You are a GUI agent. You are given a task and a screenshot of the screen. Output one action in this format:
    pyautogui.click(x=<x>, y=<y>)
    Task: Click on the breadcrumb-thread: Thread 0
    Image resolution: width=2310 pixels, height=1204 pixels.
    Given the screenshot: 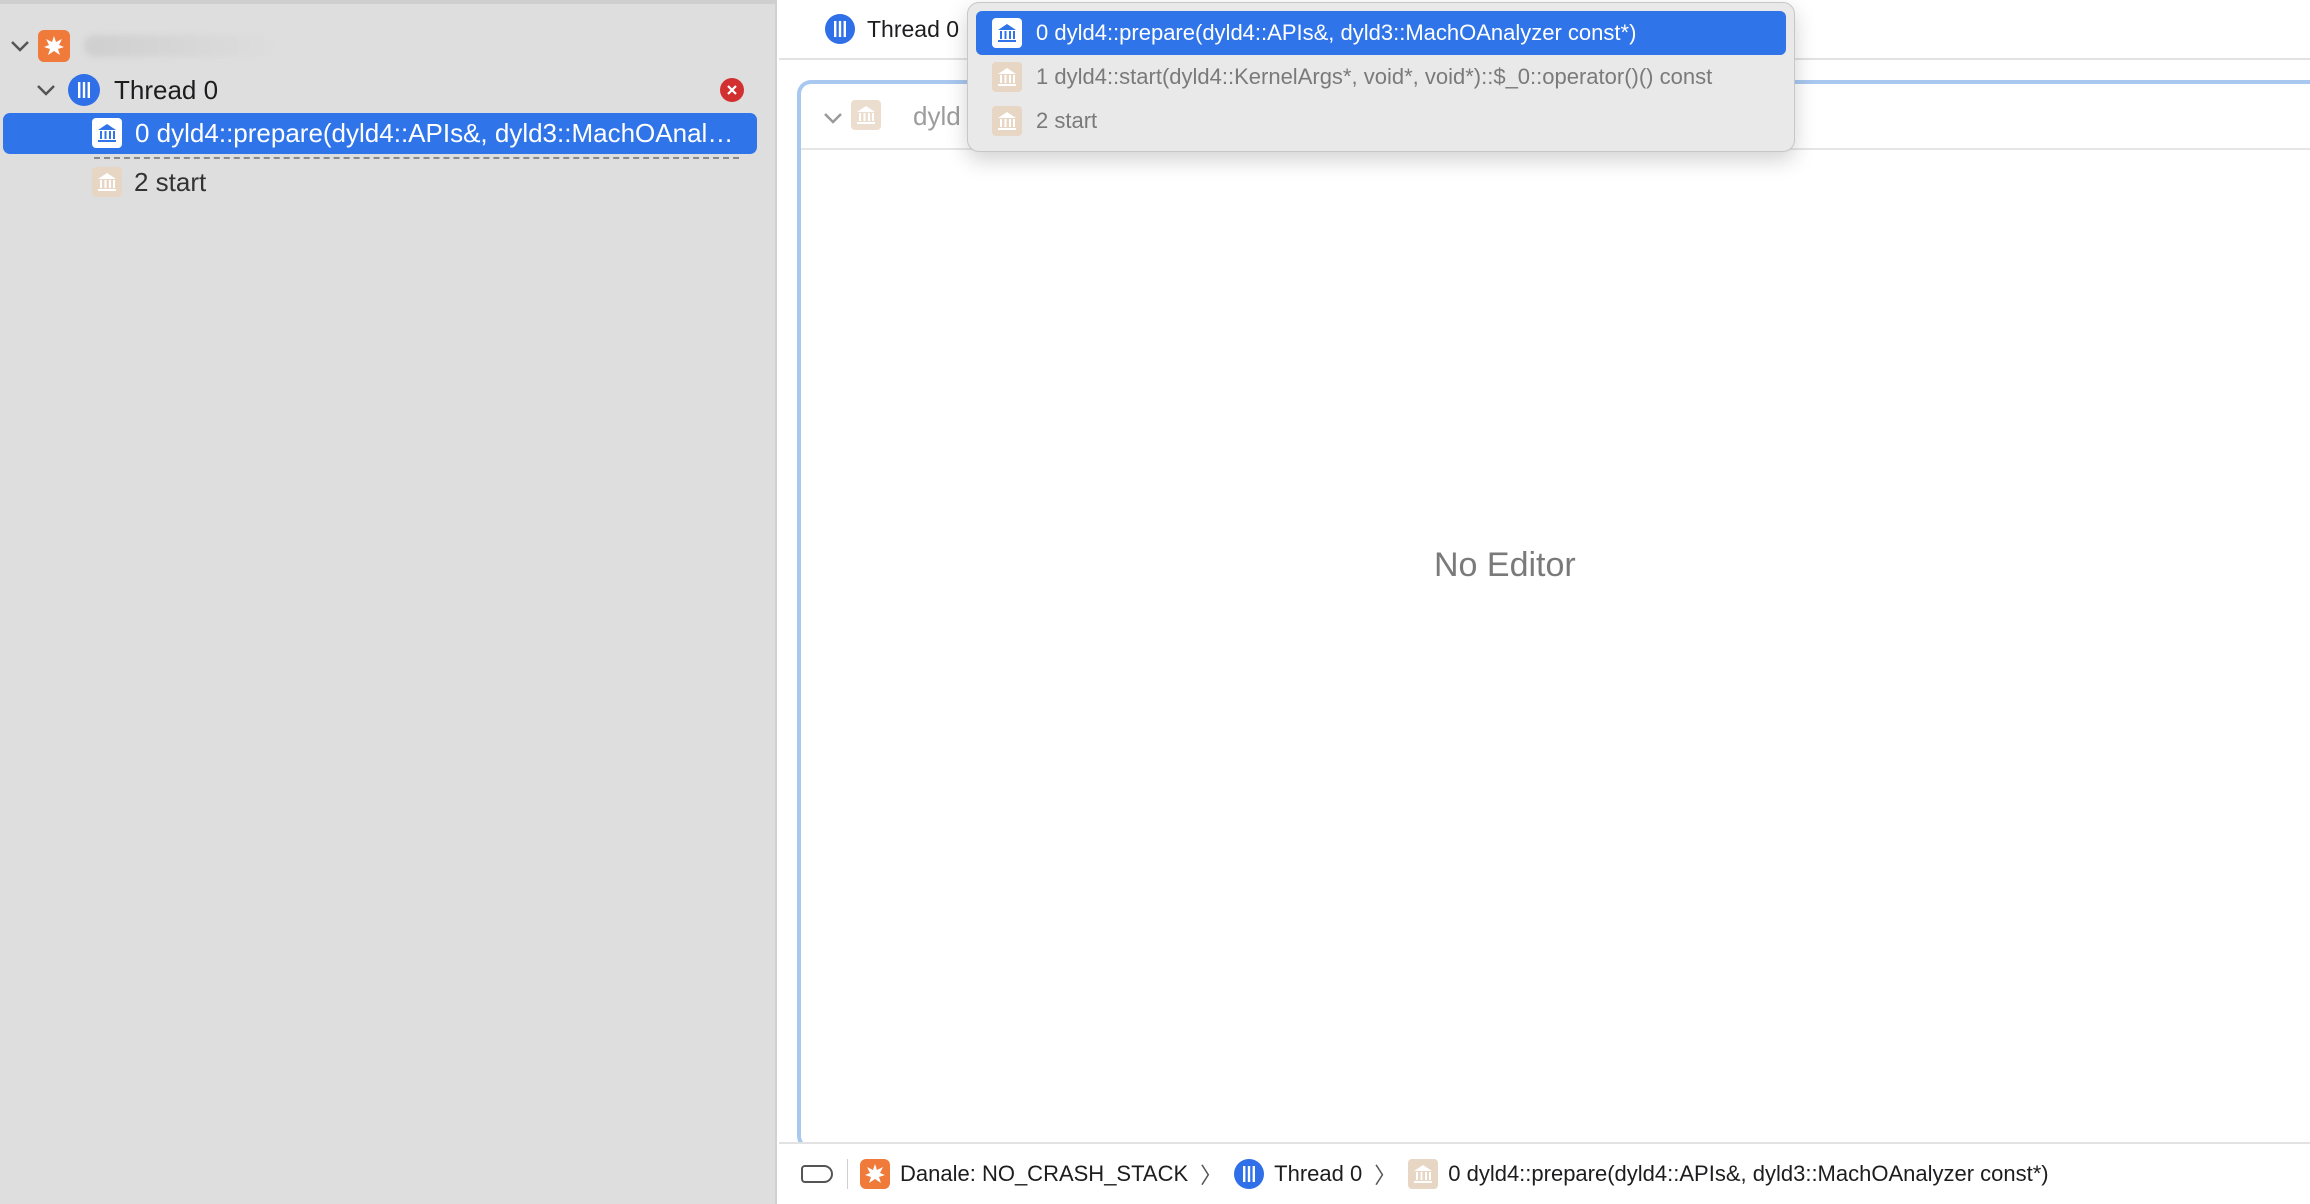 What is the action you would take?
    pyautogui.click(x=1298, y=1174)
    